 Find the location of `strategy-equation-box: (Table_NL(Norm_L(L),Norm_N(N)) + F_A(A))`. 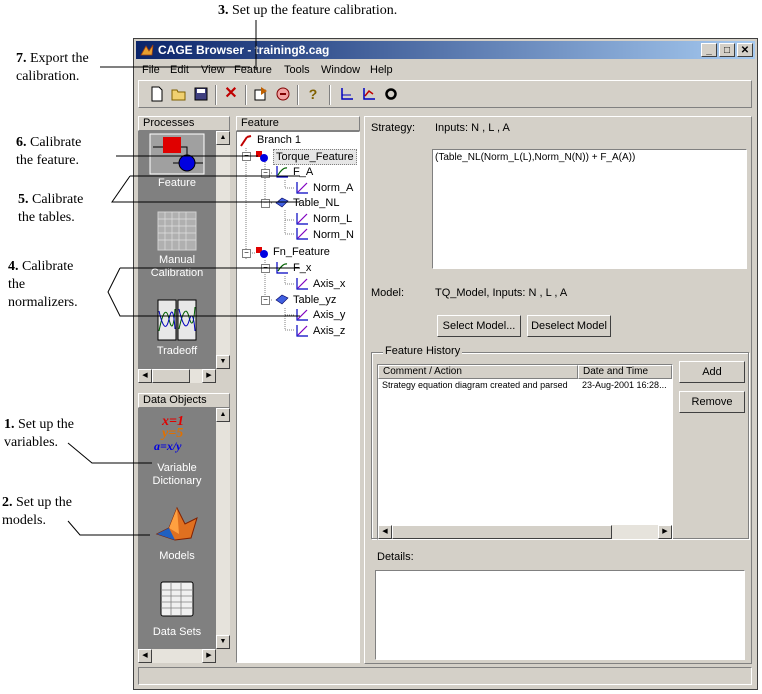

strategy-equation-box: (Table_NL(Norm_L(L),Norm_N(N)) + F_A(A)) is located at coordinates (589, 209).